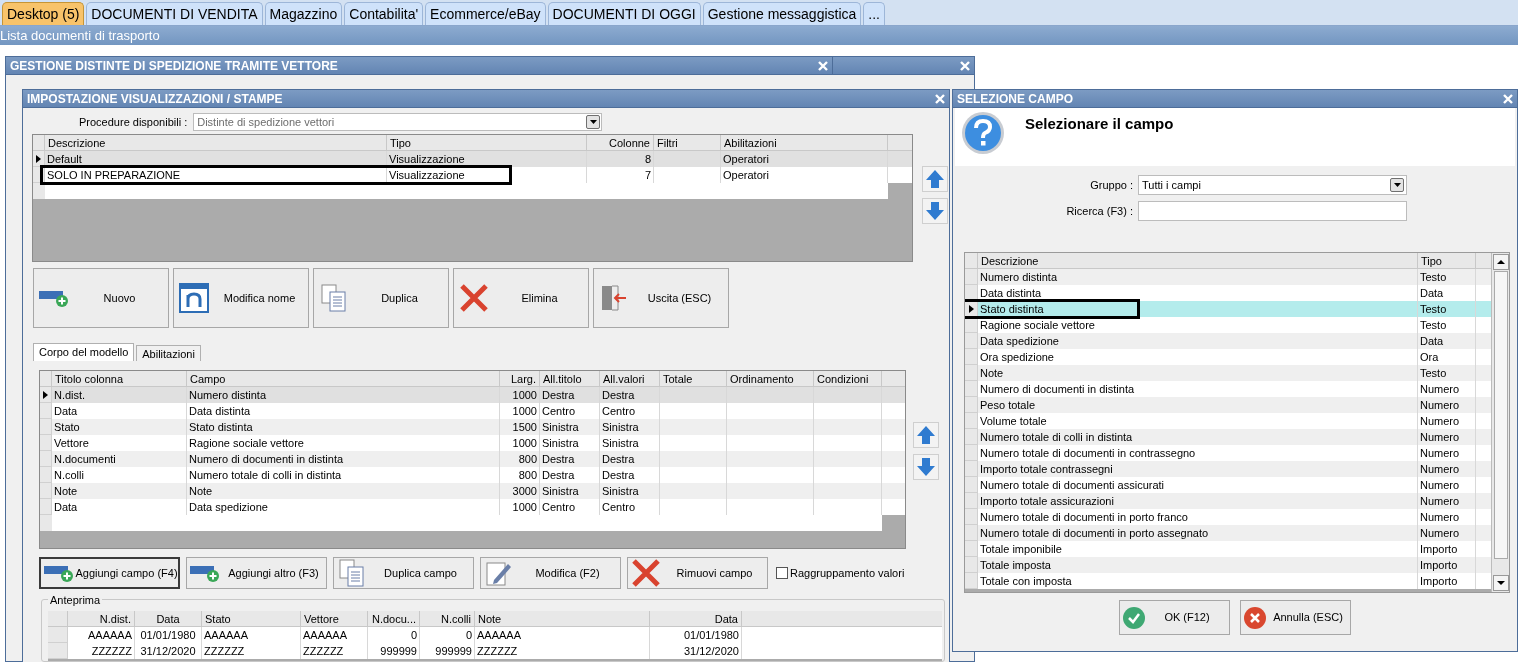 This screenshot has width=1518, height=662. What do you see at coordinates (1228, 485) in the screenshot?
I see `table-row: Numero totale di documenti assicurati Numero` at bounding box center [1228, 485].